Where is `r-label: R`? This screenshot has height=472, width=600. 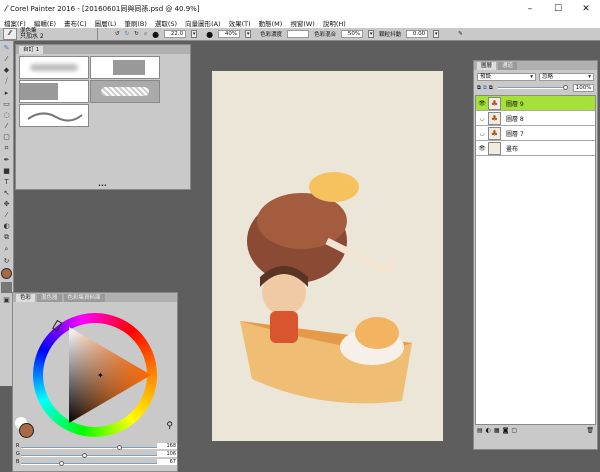
r-label: R is located at coordinates (18, 446).